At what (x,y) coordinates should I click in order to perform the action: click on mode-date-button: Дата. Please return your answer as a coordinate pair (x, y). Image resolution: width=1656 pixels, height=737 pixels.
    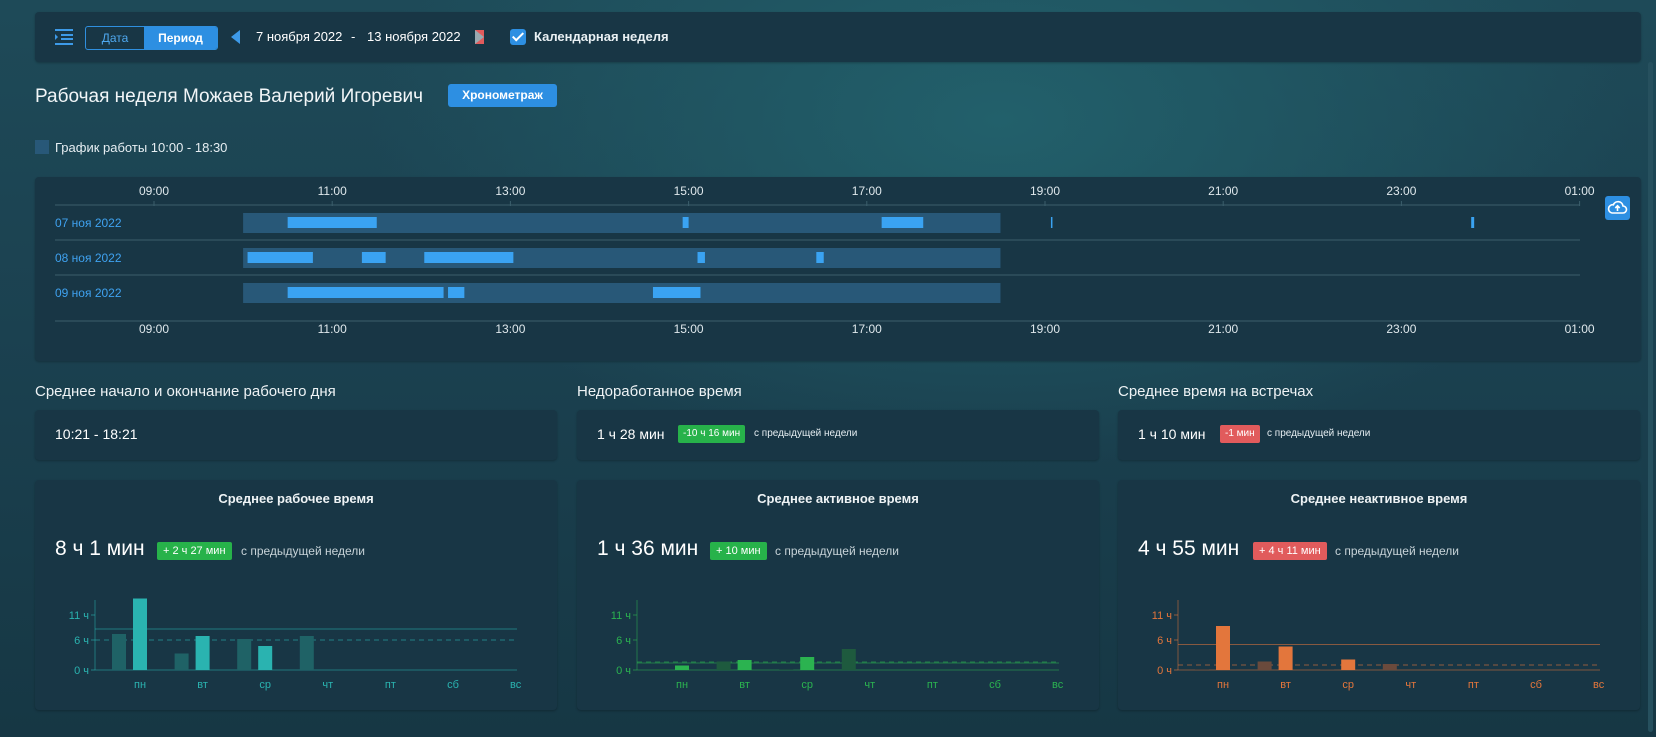
    Looking at the image, I should click on (115, 38).